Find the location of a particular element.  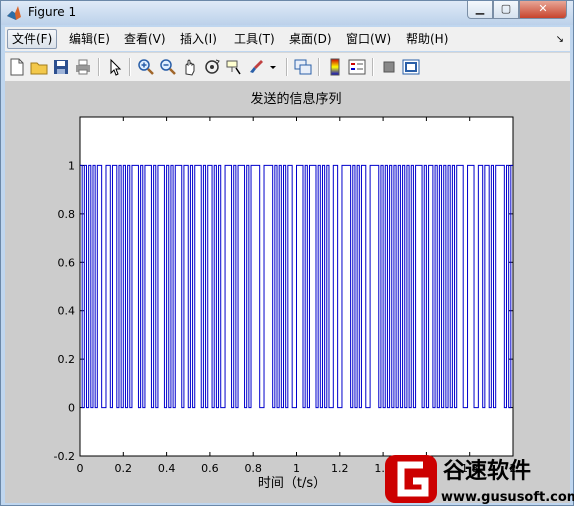

brush-icon is located at coordinates (256, 67).